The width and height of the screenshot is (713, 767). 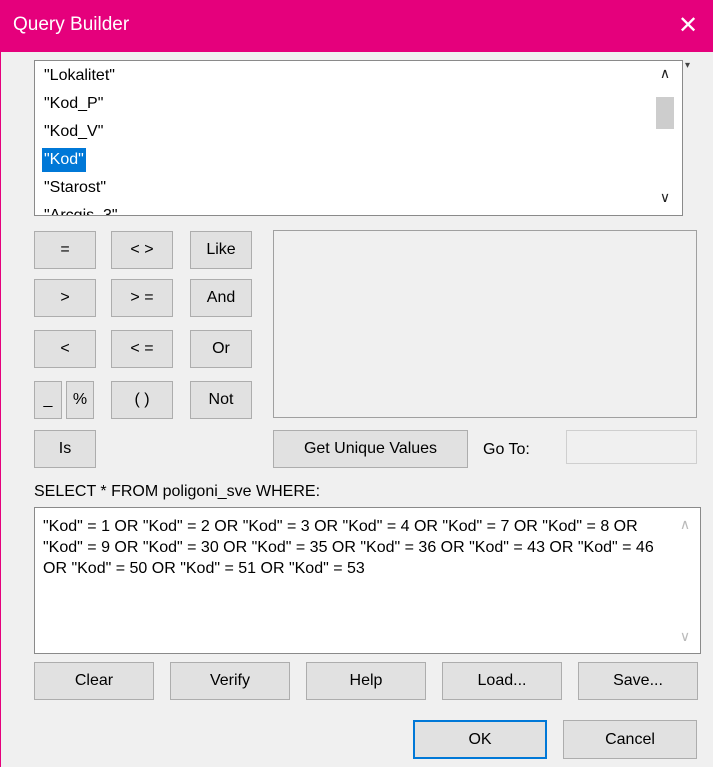 What do you see at coordinates (177, 491) in the screenshot?
I see `query-prefix-label: SELECT * FROM poligoni_sve WHERE:` at bounding box center [177, 491].